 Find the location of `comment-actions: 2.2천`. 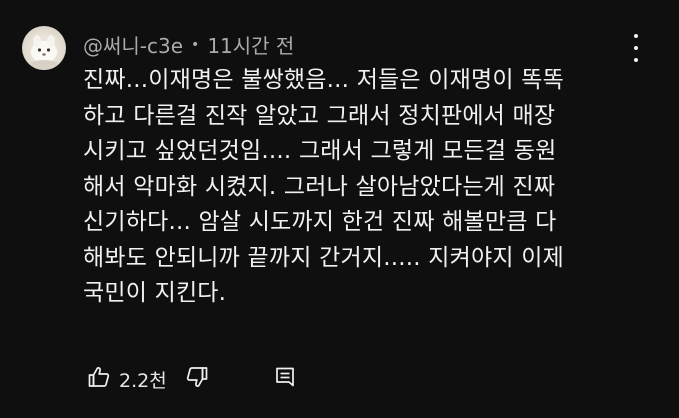

comment-actions: 2.2천 is located at coordinates (192, 379).